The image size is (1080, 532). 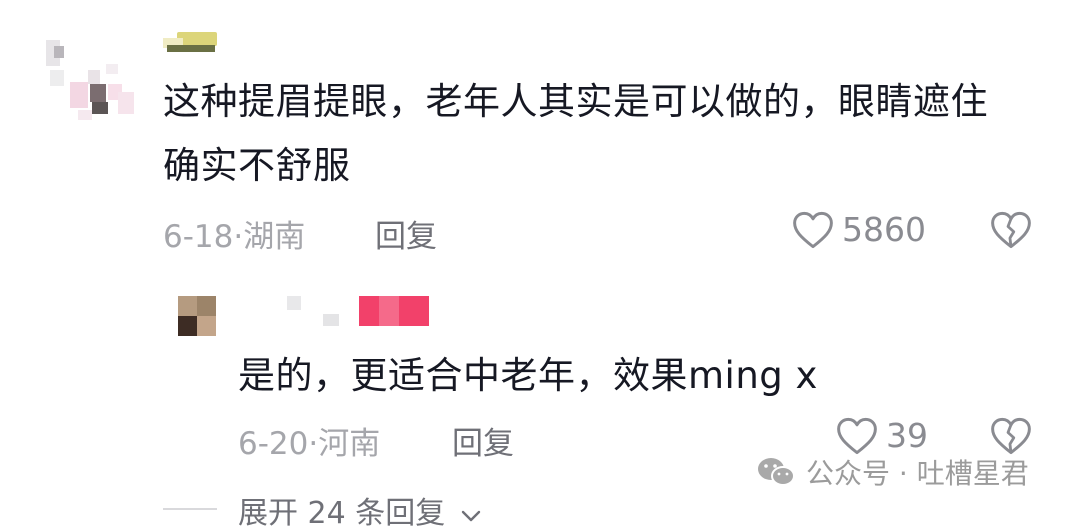 I want to click on reply-text: 是的，更适合中老年，效果ming x, so click(x=528, y=375).